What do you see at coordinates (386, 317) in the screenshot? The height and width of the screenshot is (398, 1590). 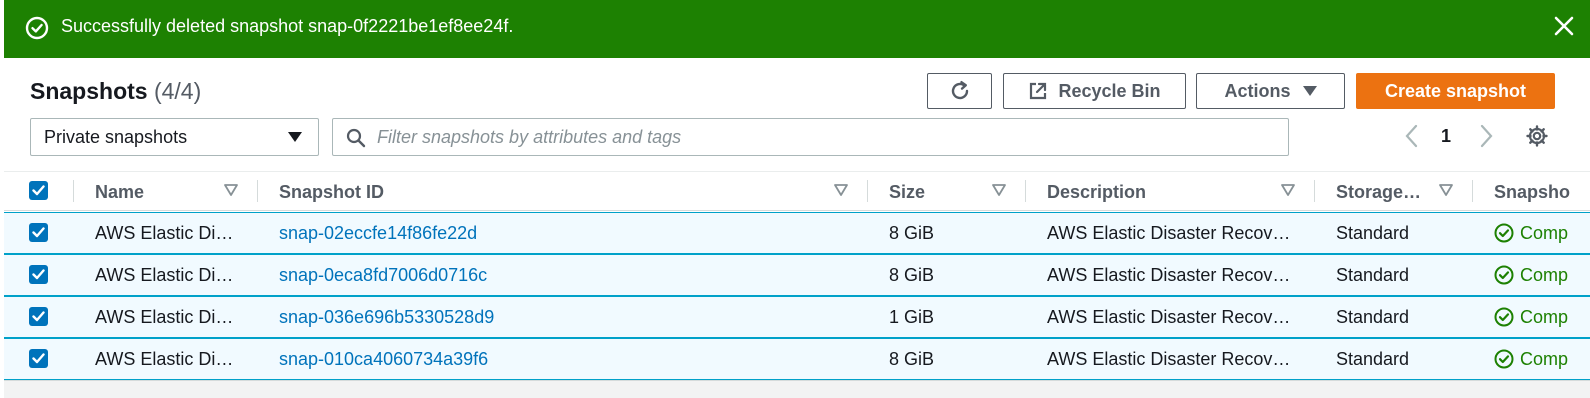 I see `snapshot-id-link: snap-036e696b5330528d9` at bounding box center [386, 317].